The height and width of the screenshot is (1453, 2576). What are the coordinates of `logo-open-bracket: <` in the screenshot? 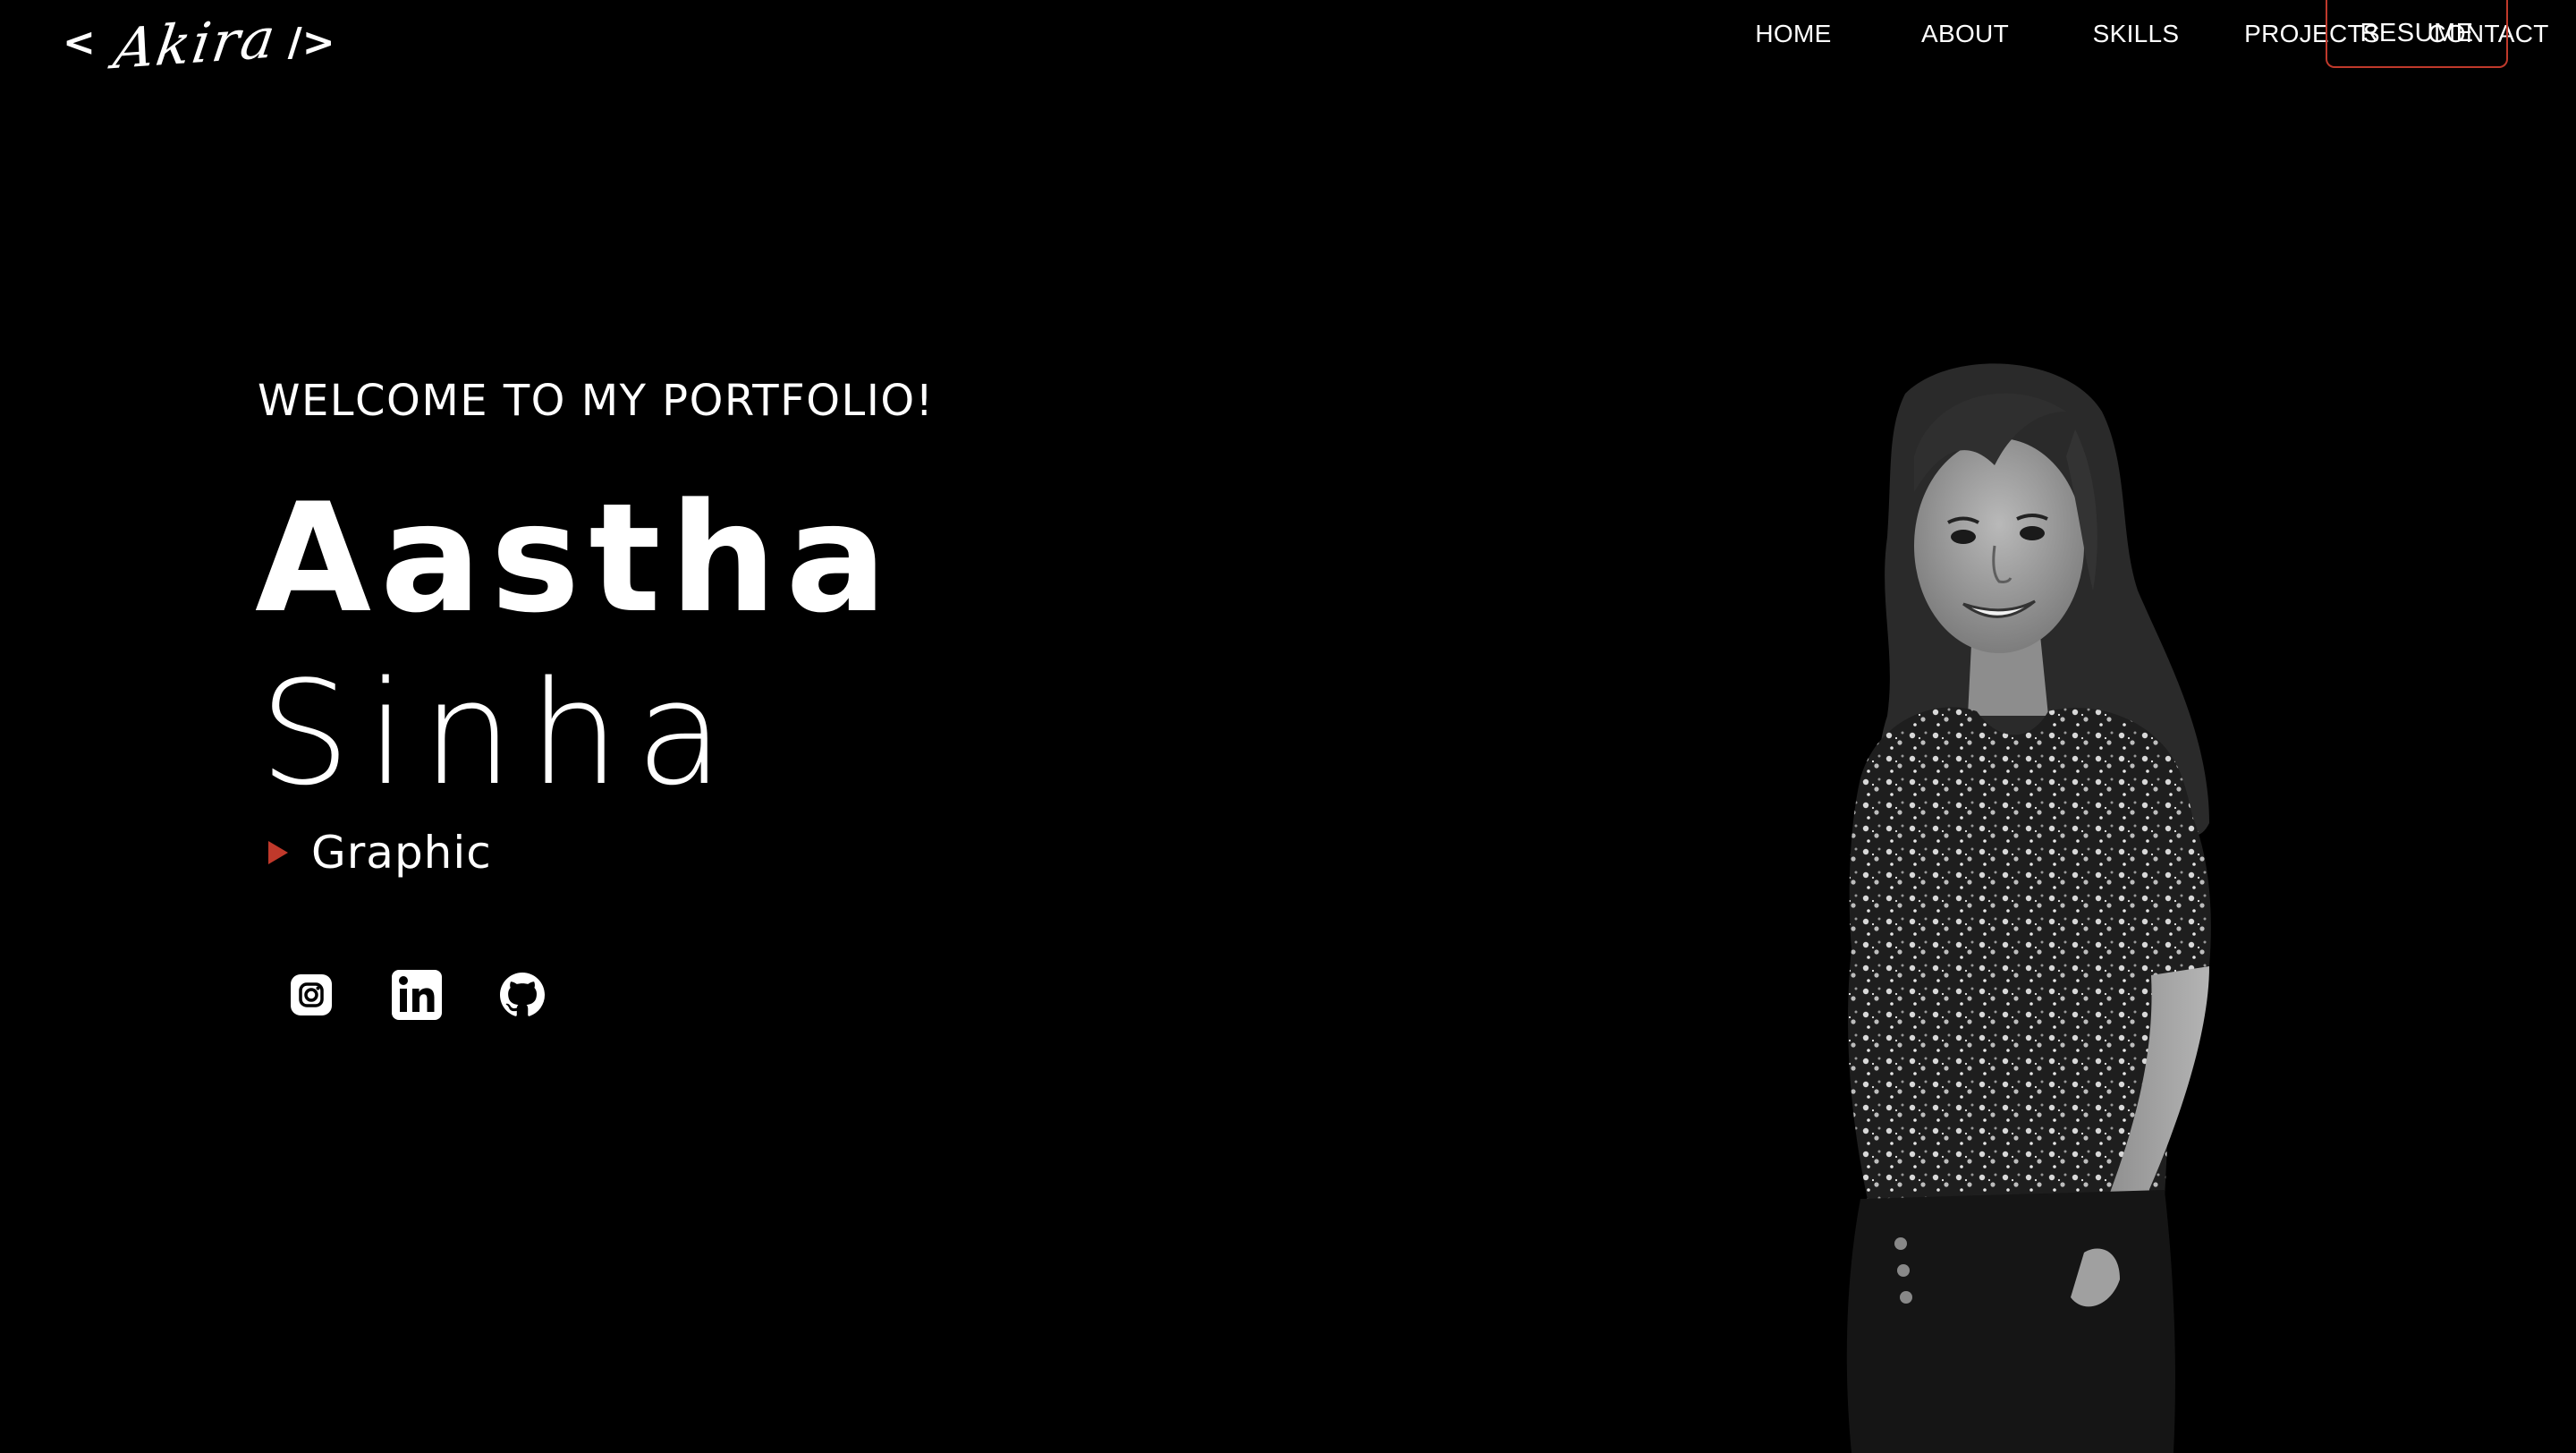 It's located at (79, 42).